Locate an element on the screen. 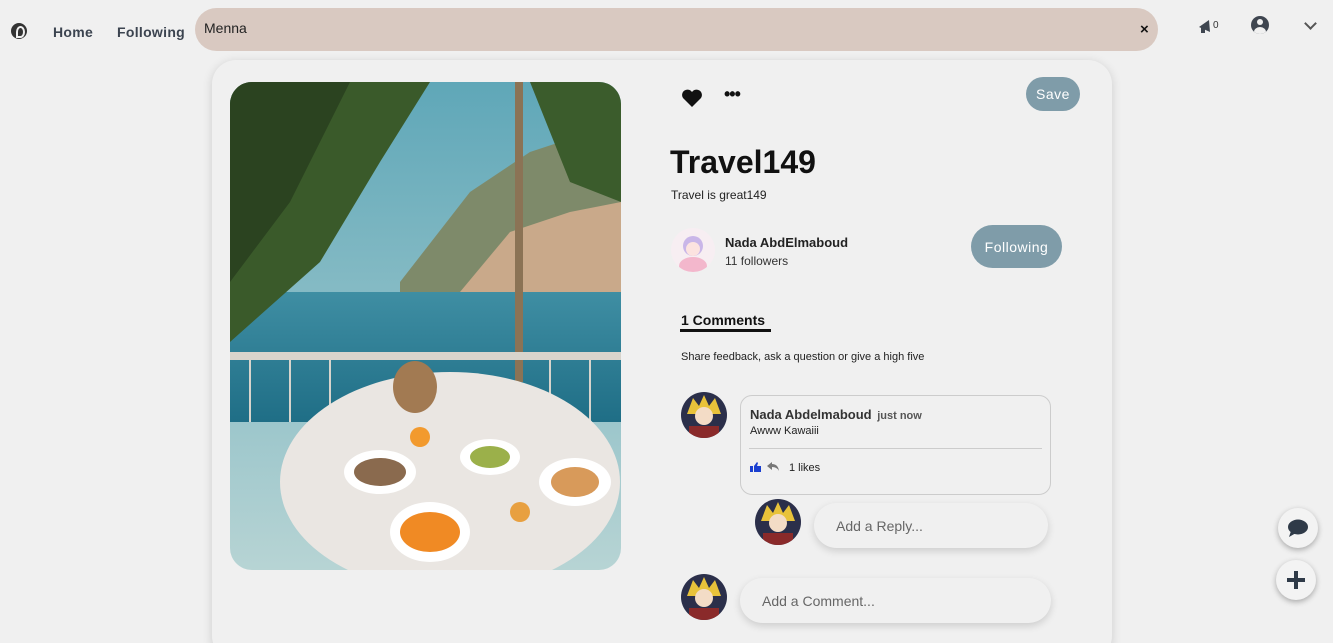 The height and width of the screenshot is (643, 1333). plus-icon is located at coordinates (1296, 580).